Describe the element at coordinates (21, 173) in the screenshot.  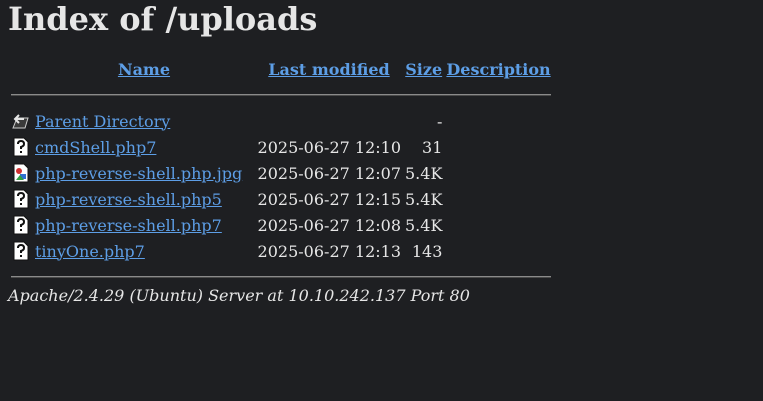
I see `image-file-icon` at that location.